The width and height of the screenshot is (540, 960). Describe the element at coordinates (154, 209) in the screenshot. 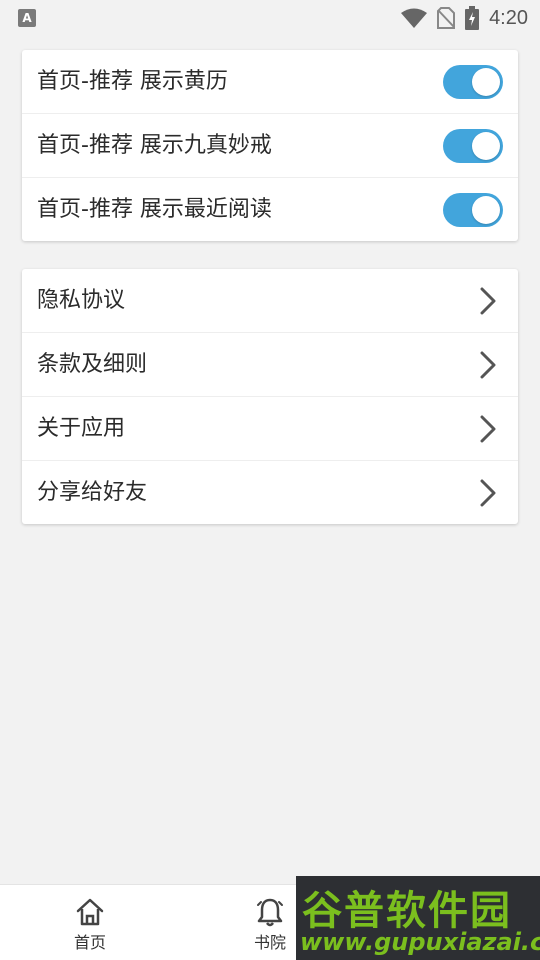

I see `setting-label: 首页-推荐 展示最近阅读` at that location.